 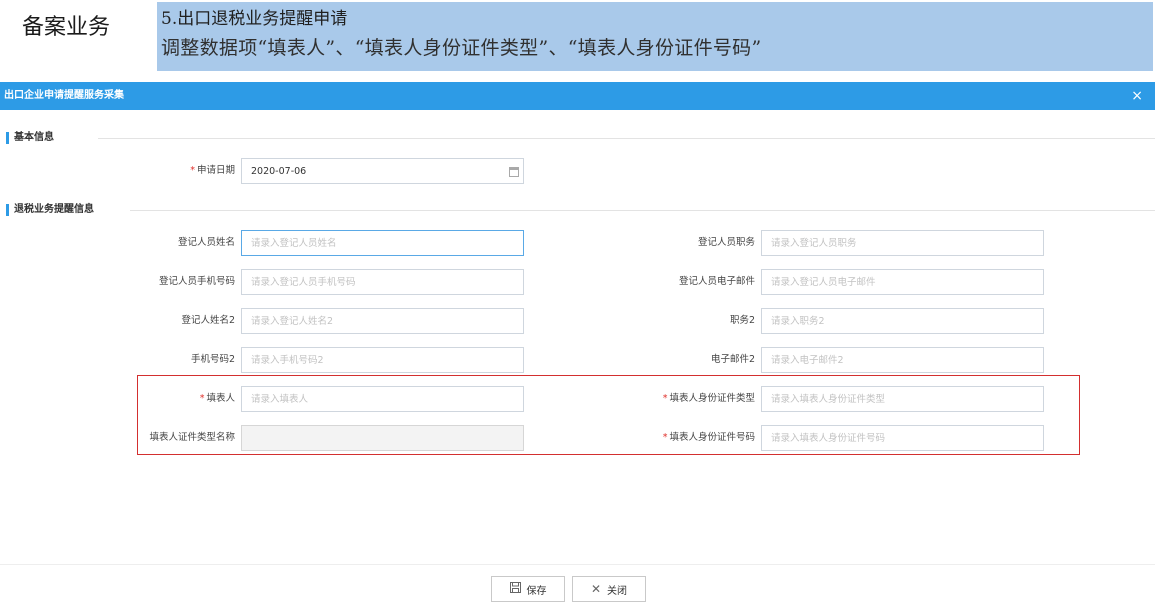 What do you see at coordinates (382, 282) in the screenshot?
I see `reg-phone-input` at bounding box center [382, 282].